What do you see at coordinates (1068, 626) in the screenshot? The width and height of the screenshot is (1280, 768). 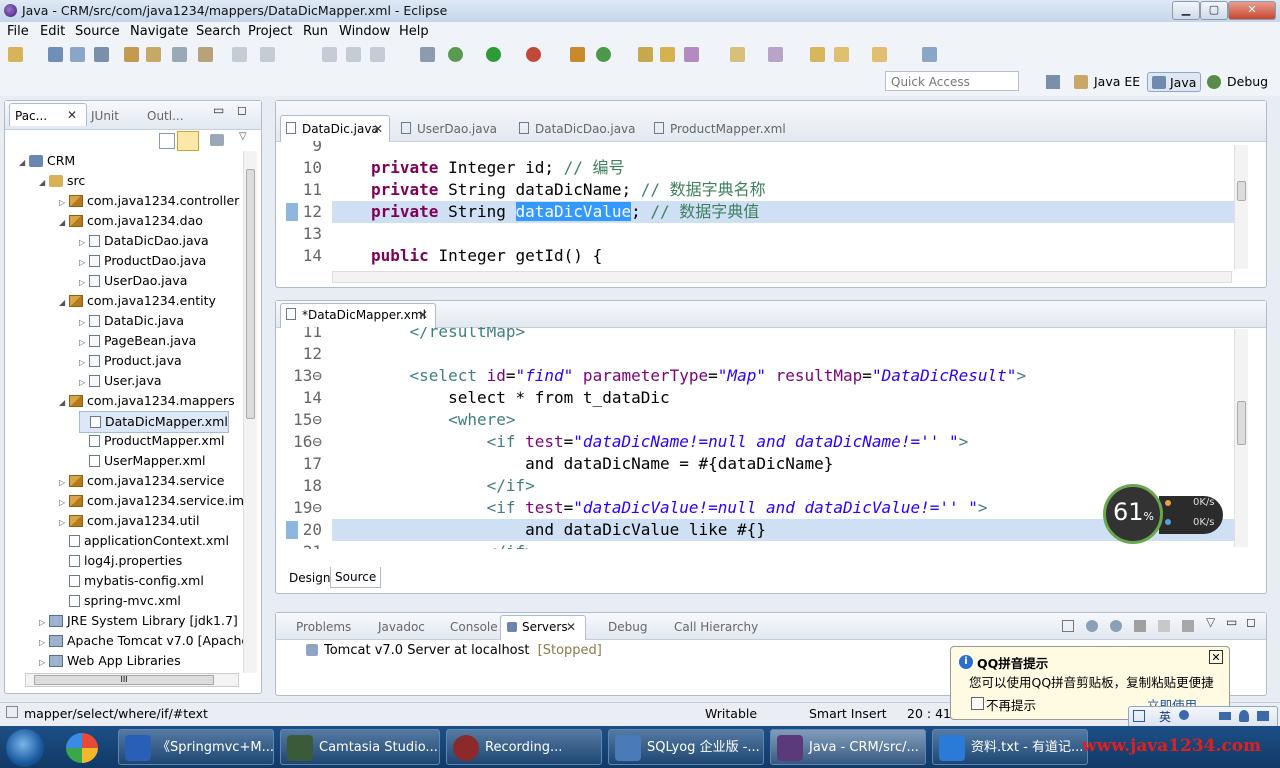 I see `collapse-icon` at bounding box center [1068, 626].